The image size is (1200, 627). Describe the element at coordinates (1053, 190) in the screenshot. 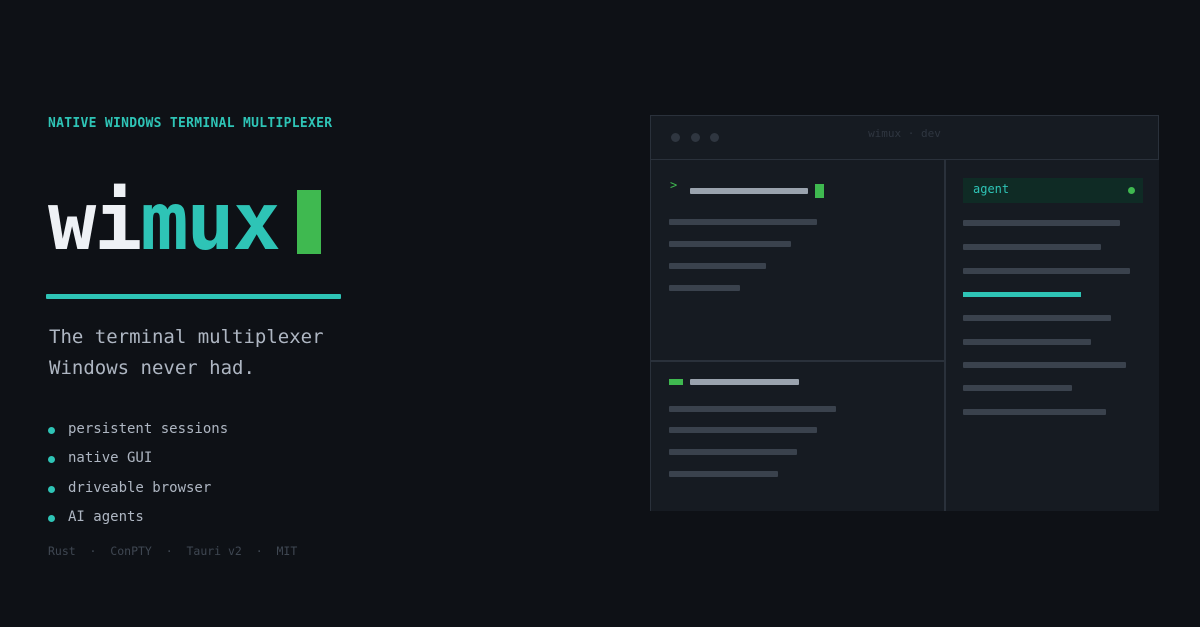

I see `agent-tab: agent` at that location.